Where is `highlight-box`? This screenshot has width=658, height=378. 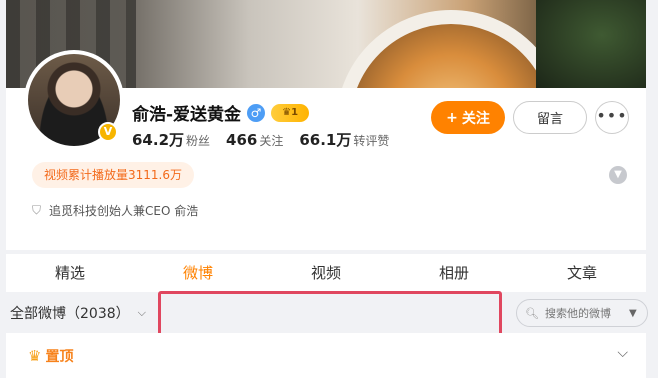
highlight-box is located at coordinates (330, 314).